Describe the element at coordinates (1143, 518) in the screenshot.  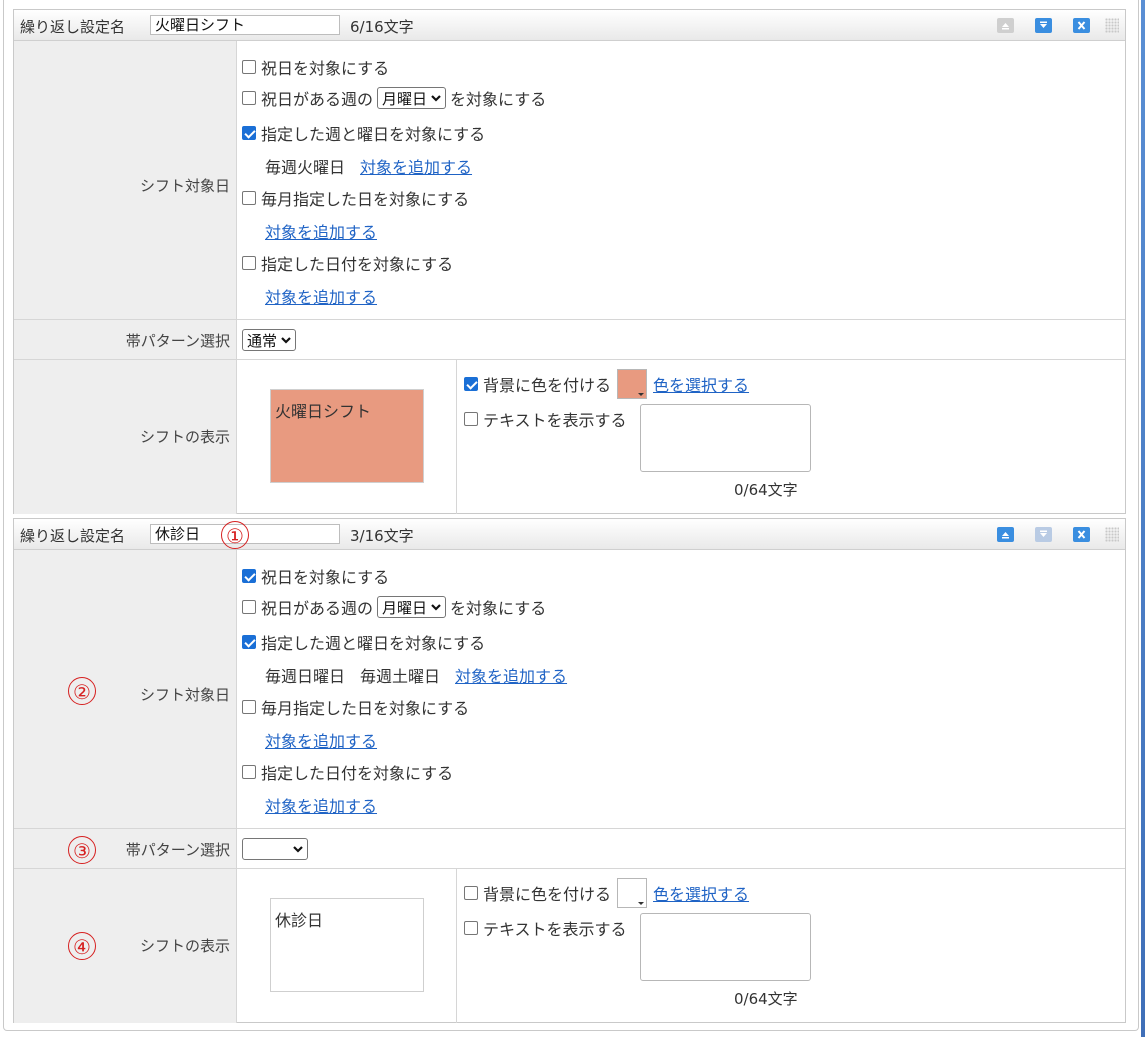
I see `window-edge` at that location.